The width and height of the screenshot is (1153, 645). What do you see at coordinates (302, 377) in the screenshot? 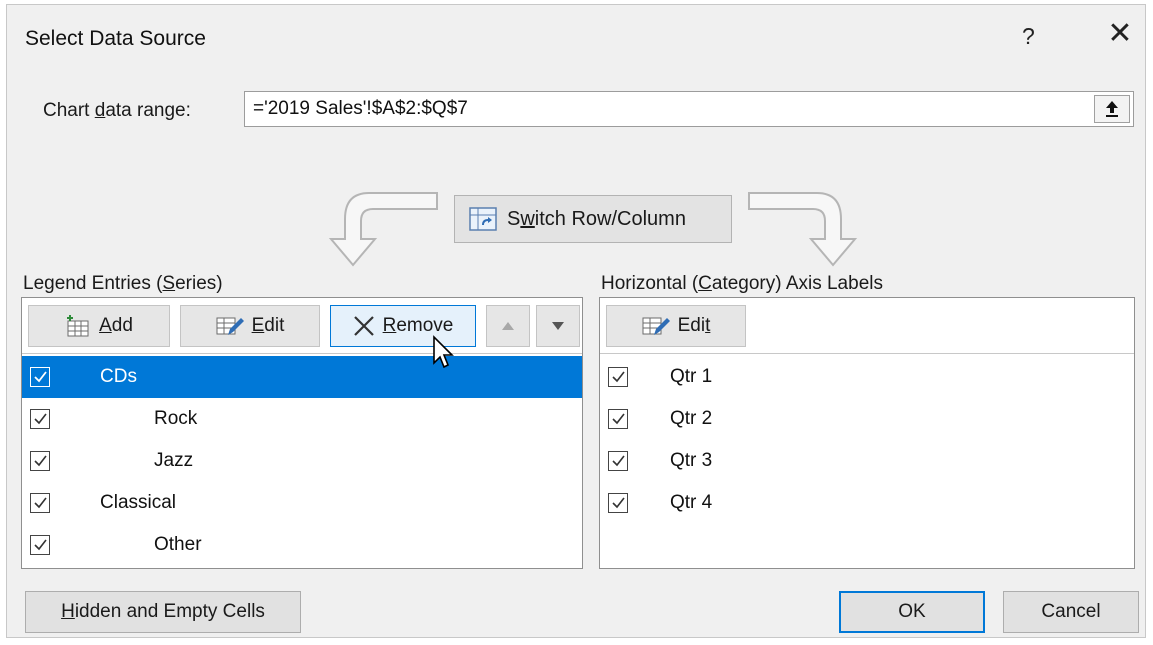
I see `legend-series-item: CDs` at bounding box center [302, 377].